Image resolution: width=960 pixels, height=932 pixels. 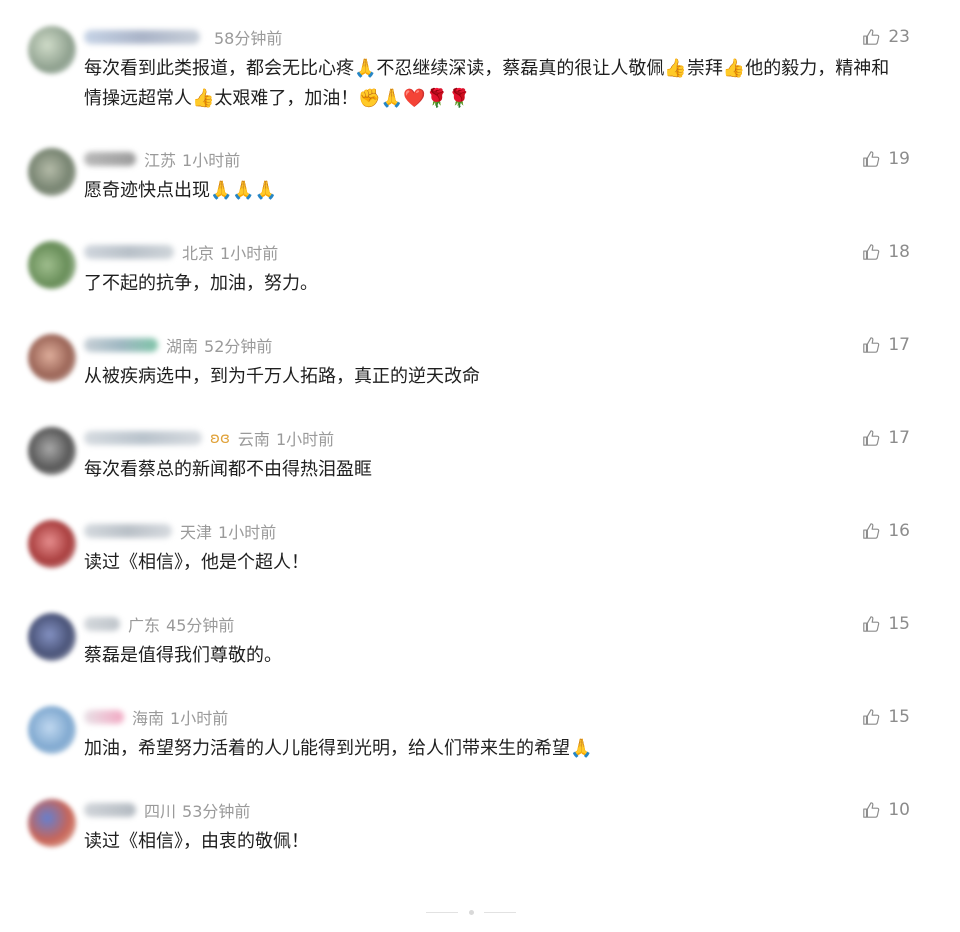 What do you see at coordinates (209, 438) in the screenshot?
I see `comment-meta: ʚɞ 云南 1小时前` at bounding box center [209, 438].